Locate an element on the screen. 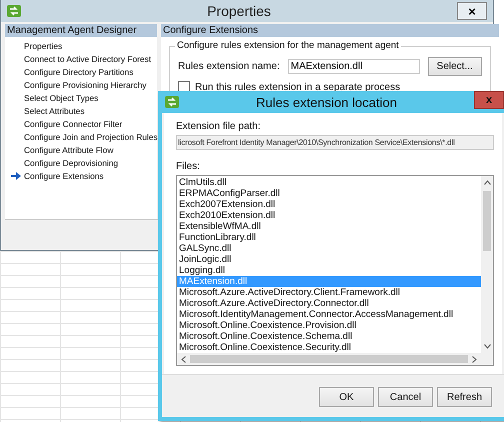 The image size is (504, 422). sidebar-item: Configure Directory Partitions is located at coordinates (69, 72).